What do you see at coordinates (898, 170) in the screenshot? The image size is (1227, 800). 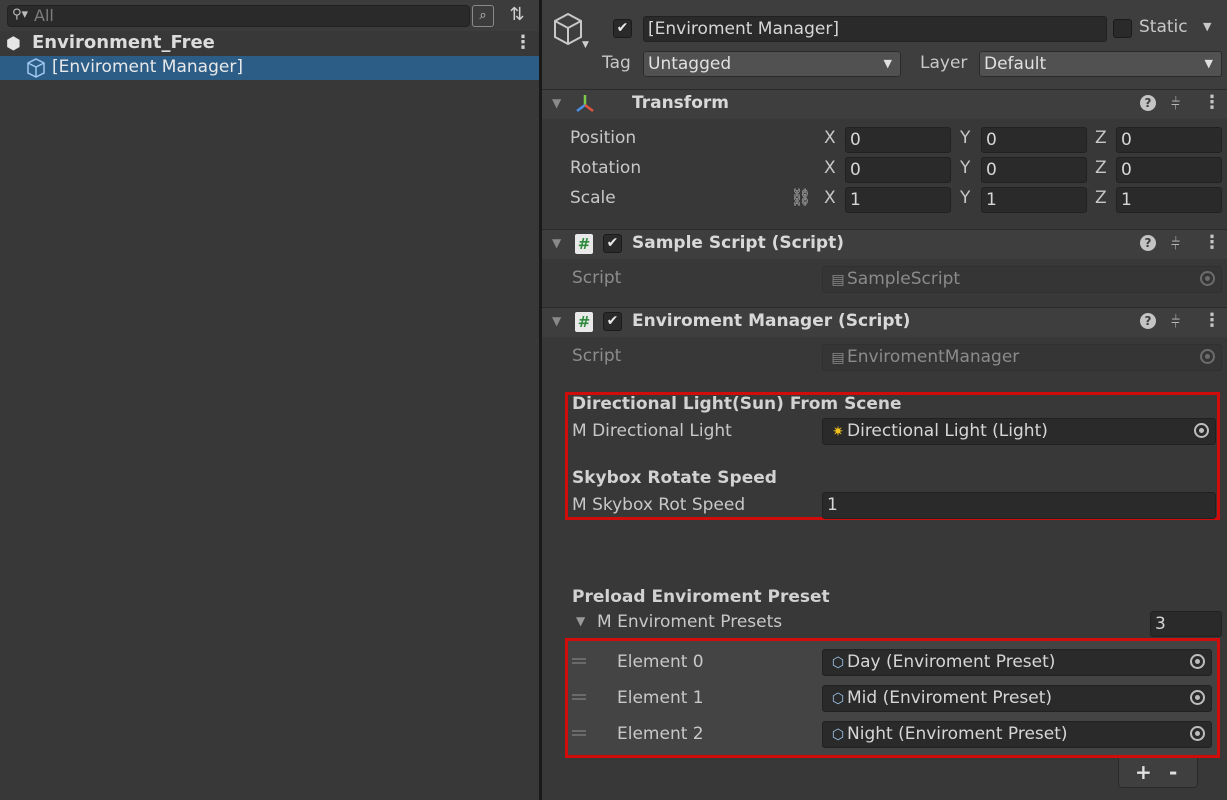 I see `rotation-x-field: 0` at bounding box center [898, 170].